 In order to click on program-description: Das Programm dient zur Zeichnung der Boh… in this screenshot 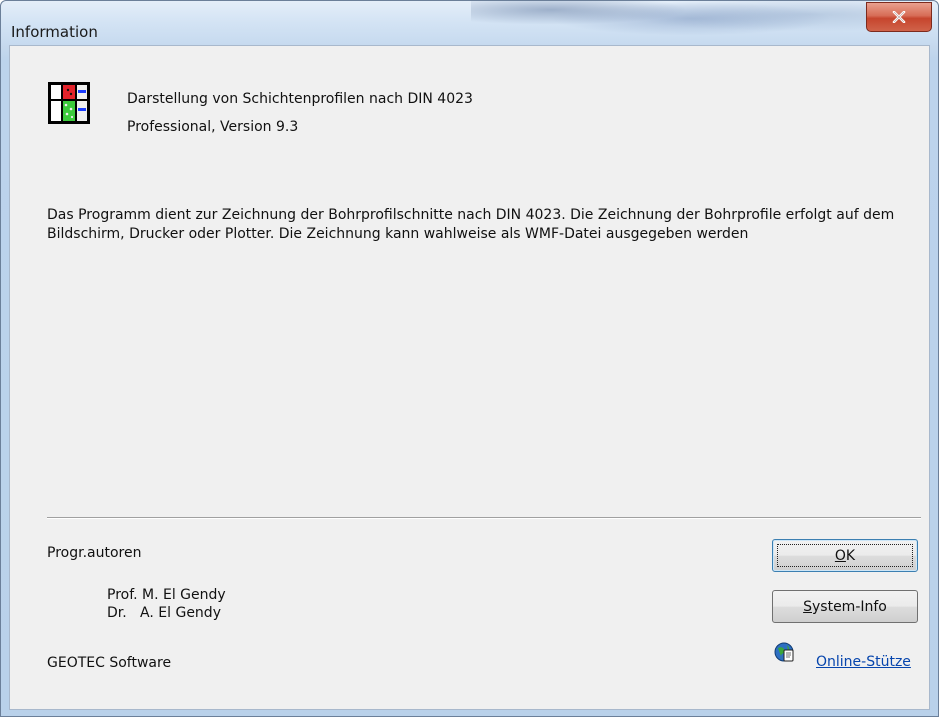, I will do `click(471, 224)`.